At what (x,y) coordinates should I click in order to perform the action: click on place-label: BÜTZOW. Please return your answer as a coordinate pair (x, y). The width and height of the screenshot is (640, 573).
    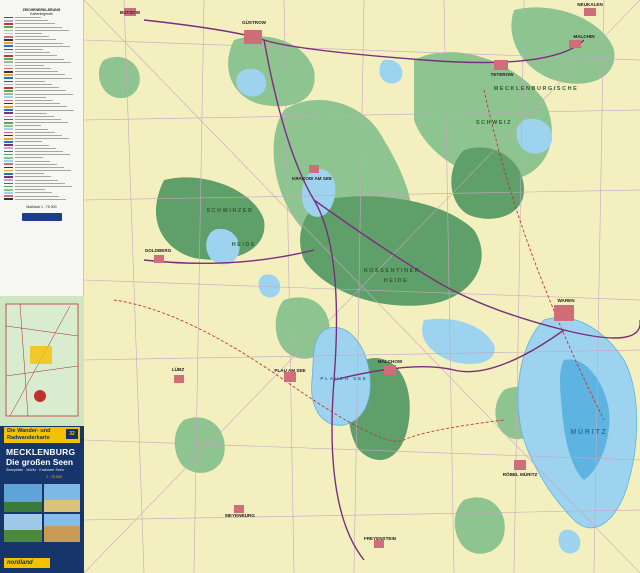
    Looking at the image, I should click on (130, 12).